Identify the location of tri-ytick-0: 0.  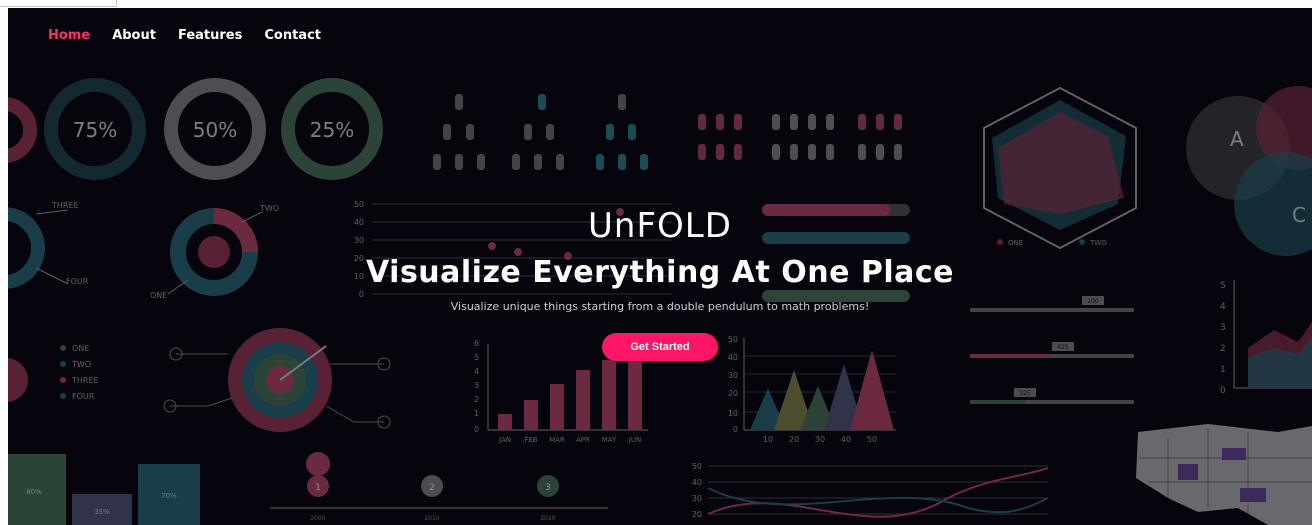
(735, 429).